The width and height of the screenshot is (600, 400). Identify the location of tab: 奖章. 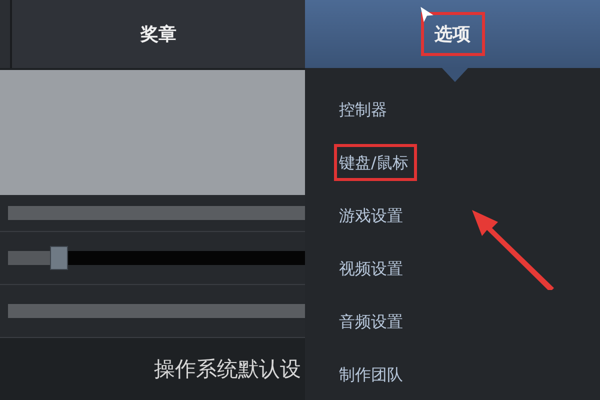
(157, 34).